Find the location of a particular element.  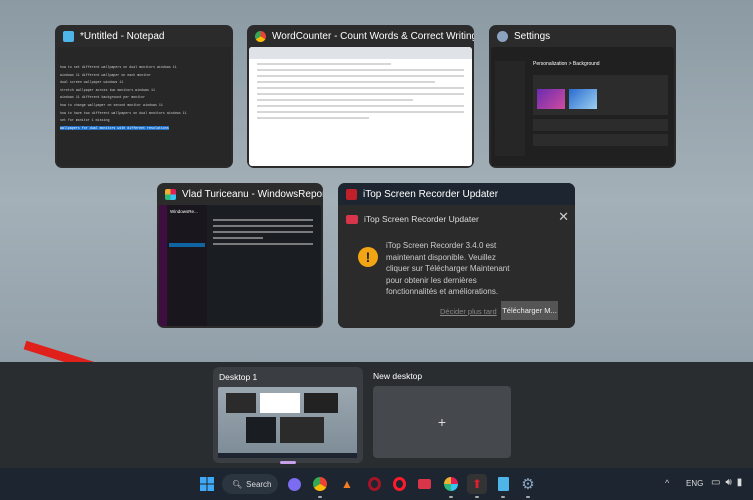

desktop-1: Desktop 1 is located at coordinates (288, 415).